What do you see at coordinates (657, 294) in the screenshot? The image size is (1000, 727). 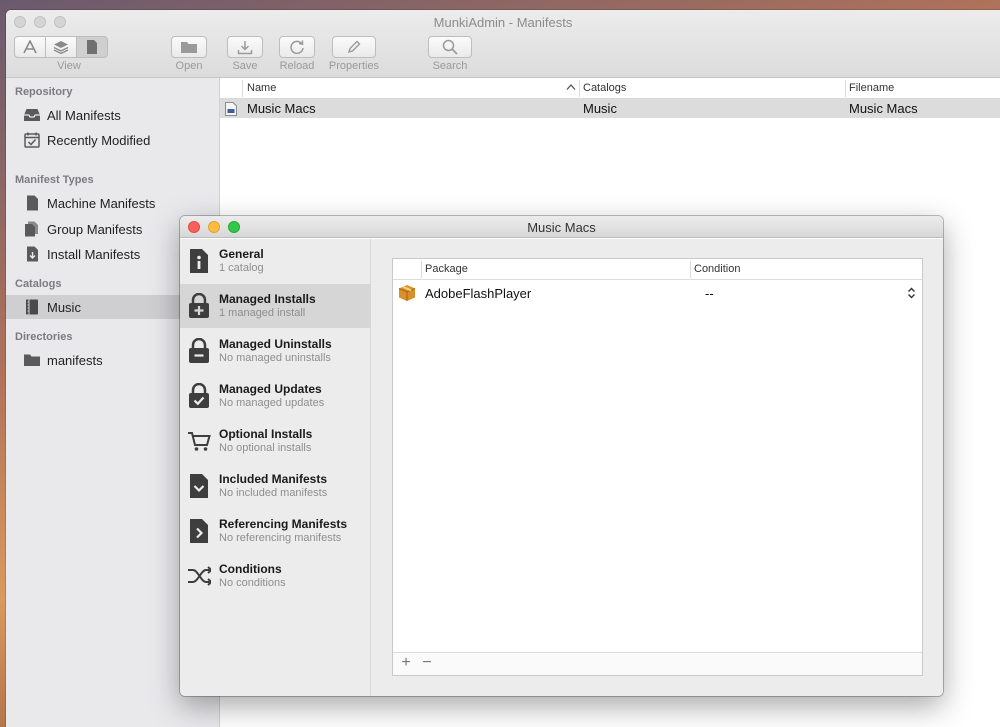 I see `table-row: AdobeFlashPlayer --` at bounding box center [657, 294].